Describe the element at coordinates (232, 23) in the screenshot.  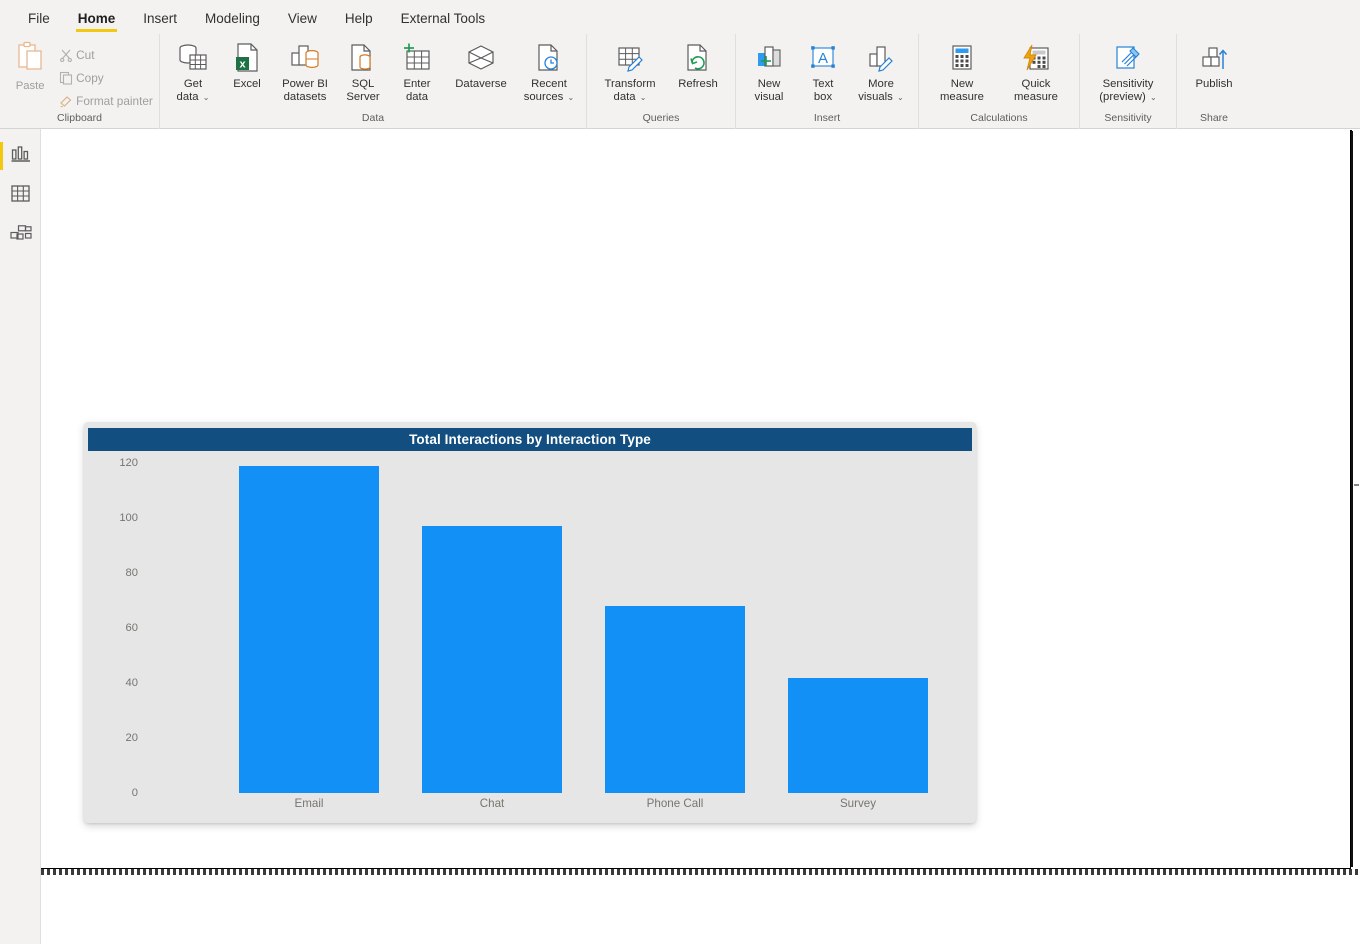
I see `tab-modeling: Modeling` at that location.